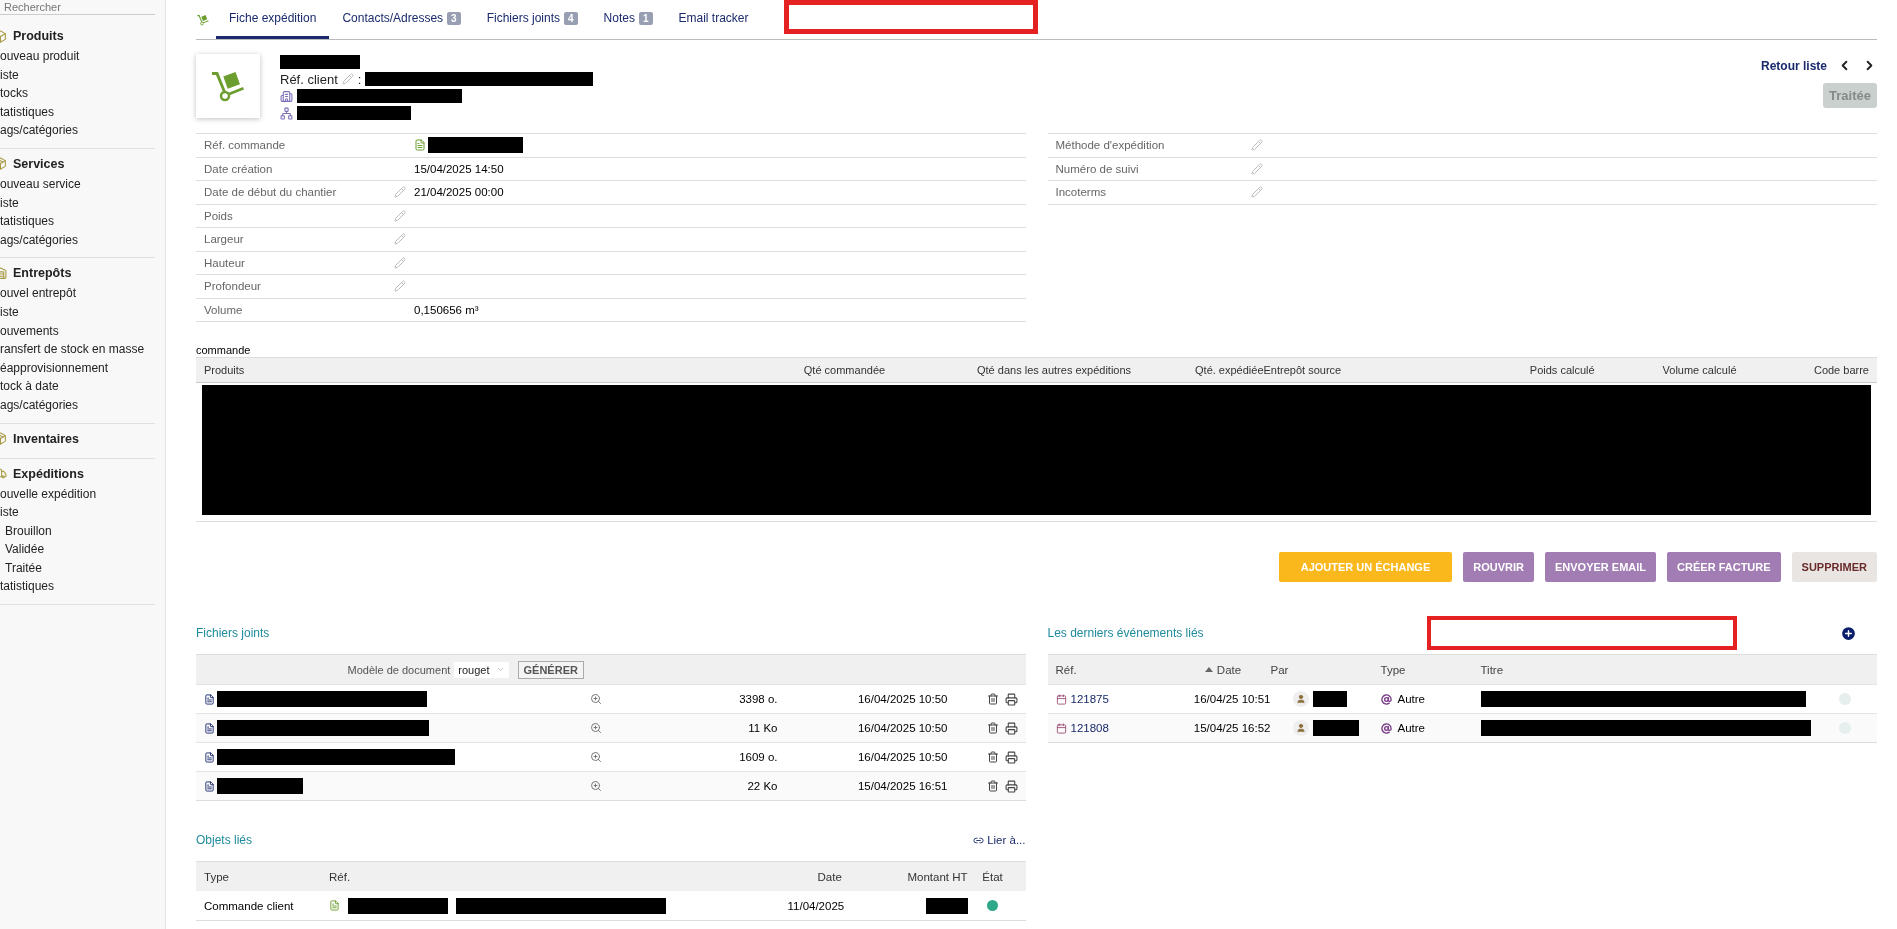 This screenshot has height=929, width=1897. I want to click on column-header: Titre, so click(1492, 669).